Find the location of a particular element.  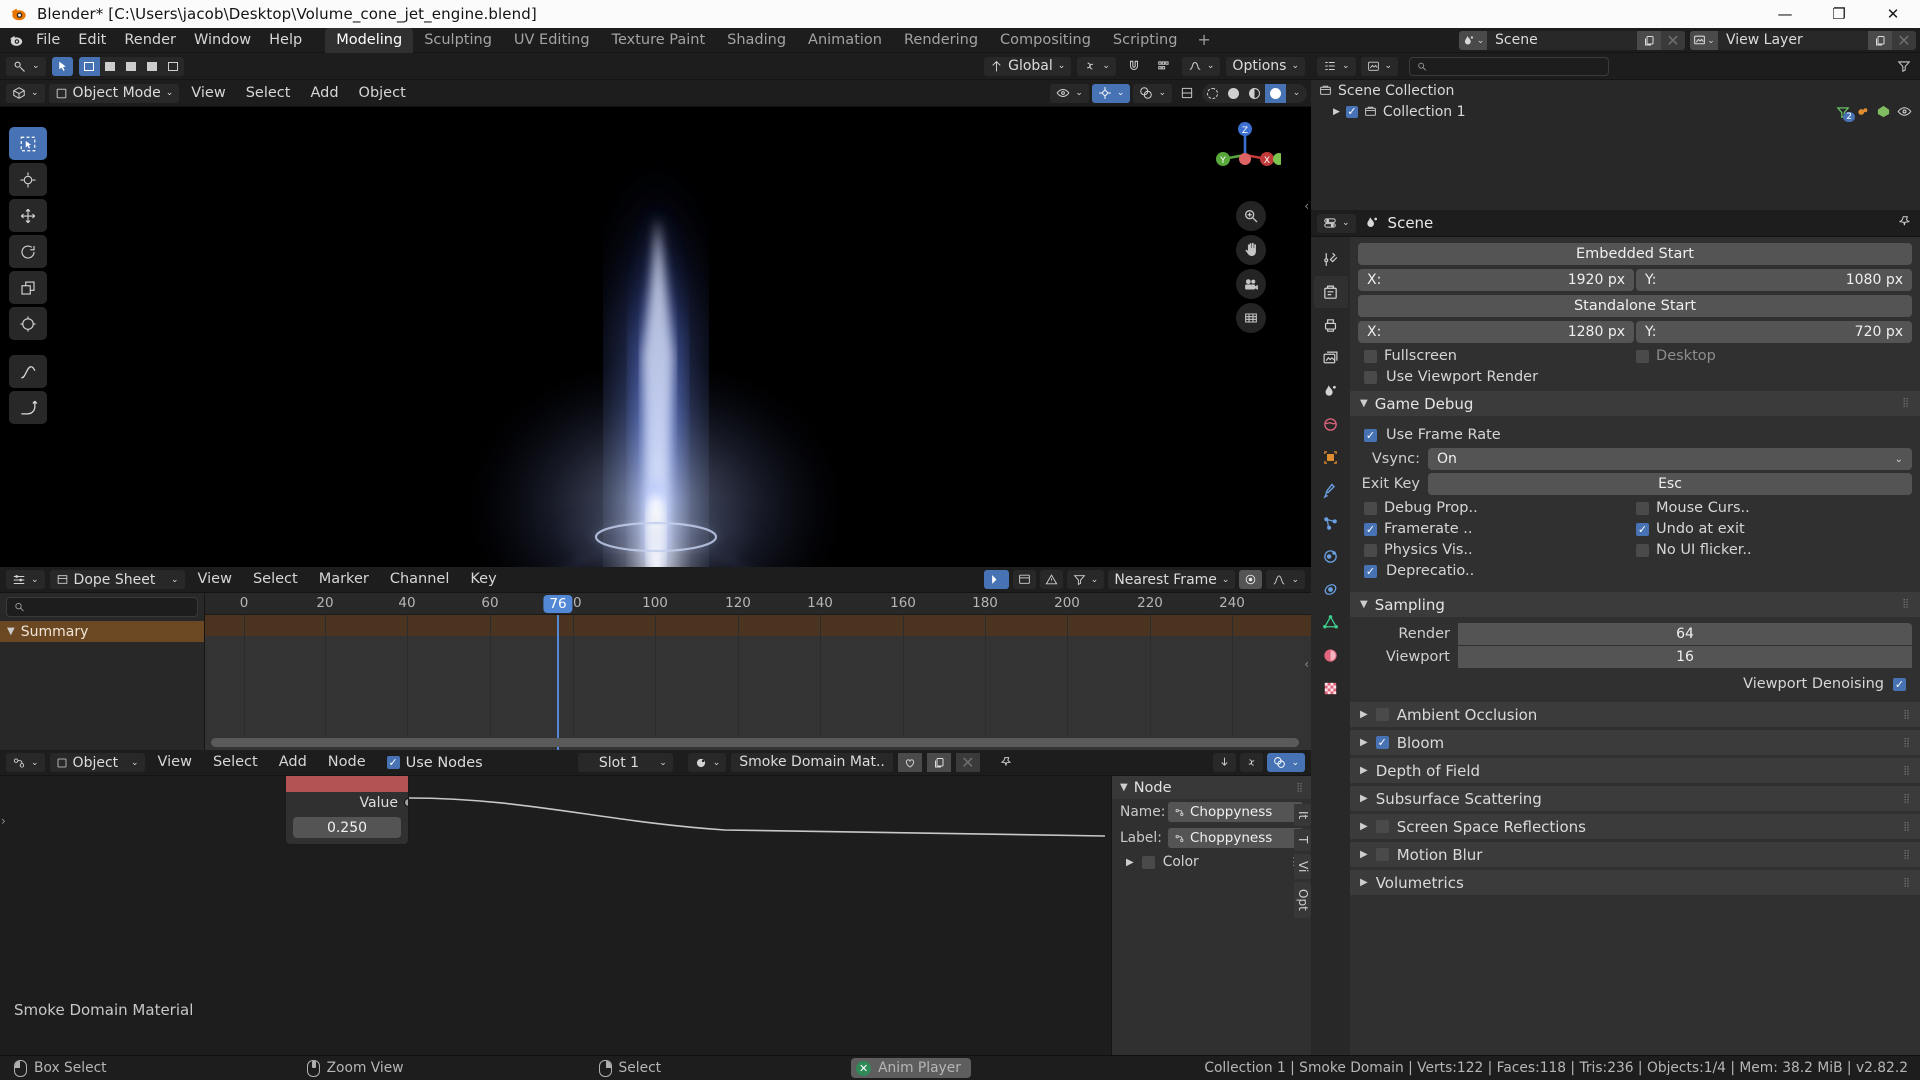

collection-expand-icon: ▶ is located at coordinates (1336, 112).